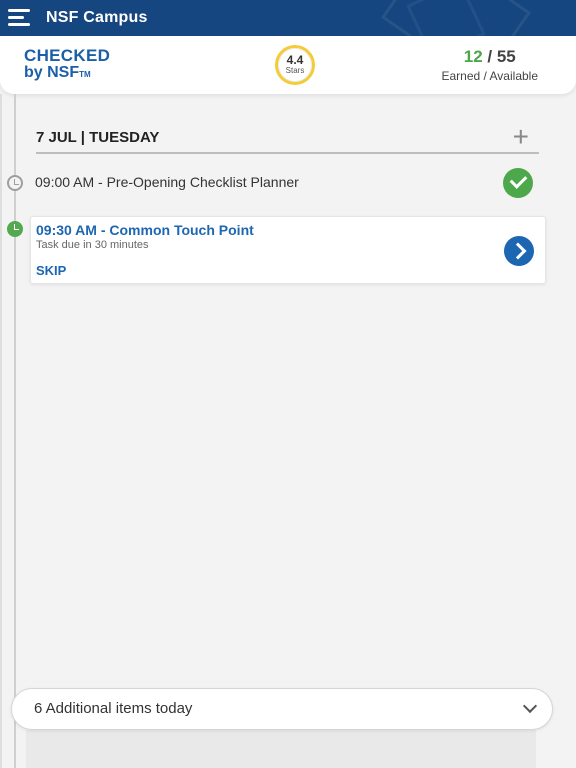  Describe the element at coordinates (97, 17) in the screenshot. I see `app-title: NSF Campus` at that location.